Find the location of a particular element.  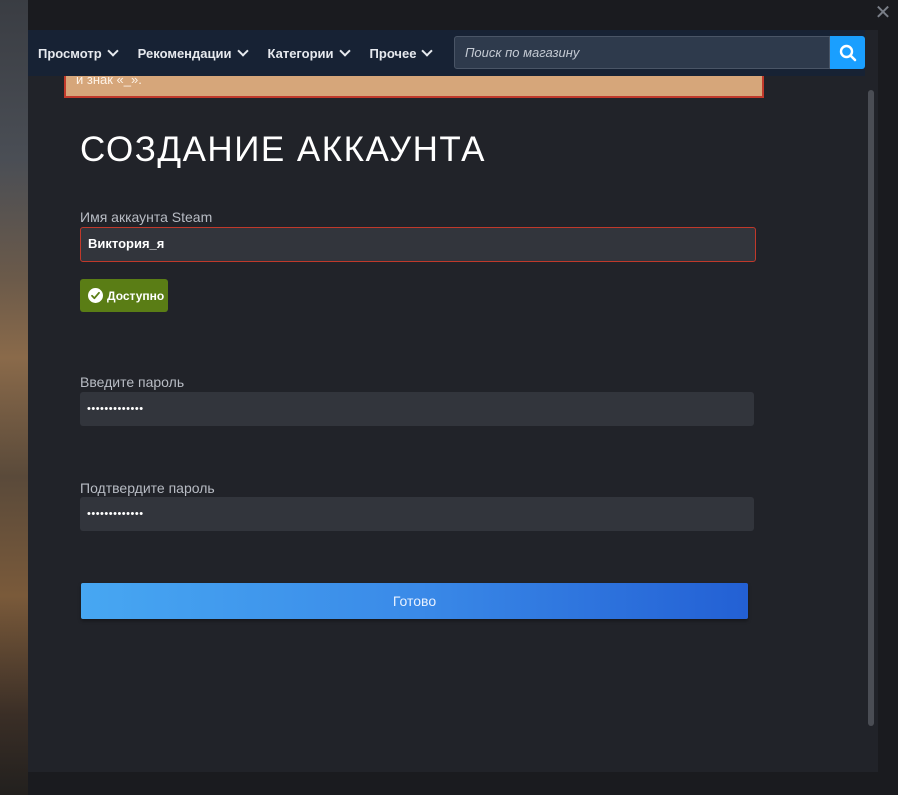

password-field: ••••••••••••• is located at coordinates (417, 409).